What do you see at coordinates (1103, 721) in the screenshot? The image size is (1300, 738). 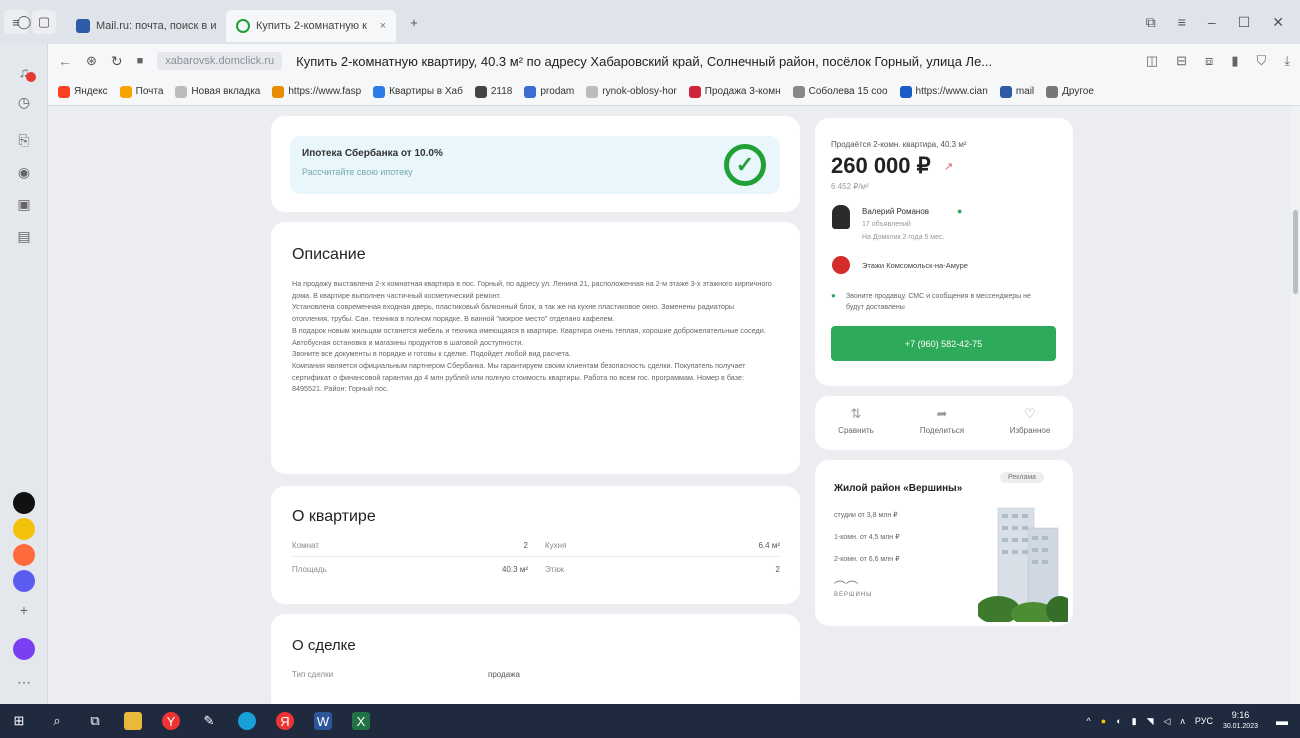 I see `tray-app-icon: ●` at bounding box center [1103, 721].